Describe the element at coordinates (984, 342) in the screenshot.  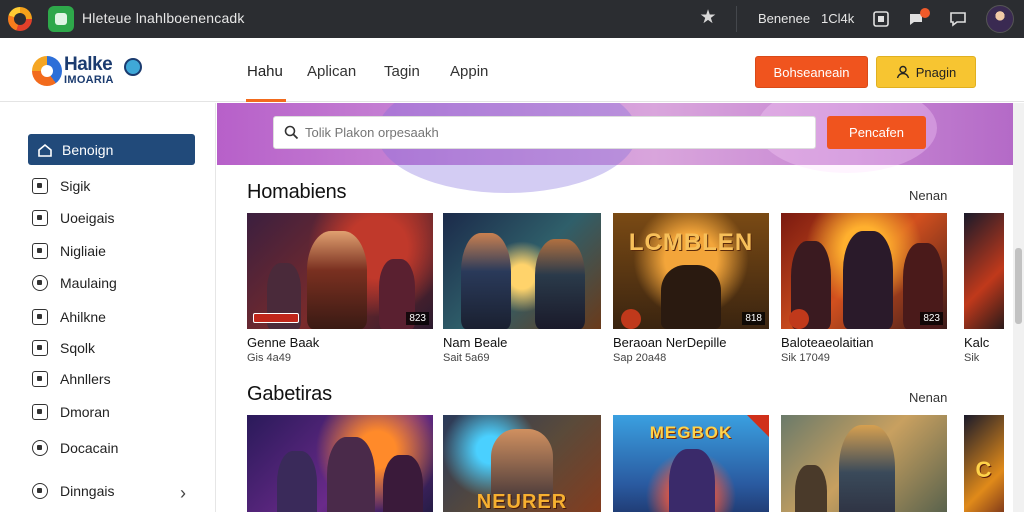
I see `game-title: Kalc` at that location.